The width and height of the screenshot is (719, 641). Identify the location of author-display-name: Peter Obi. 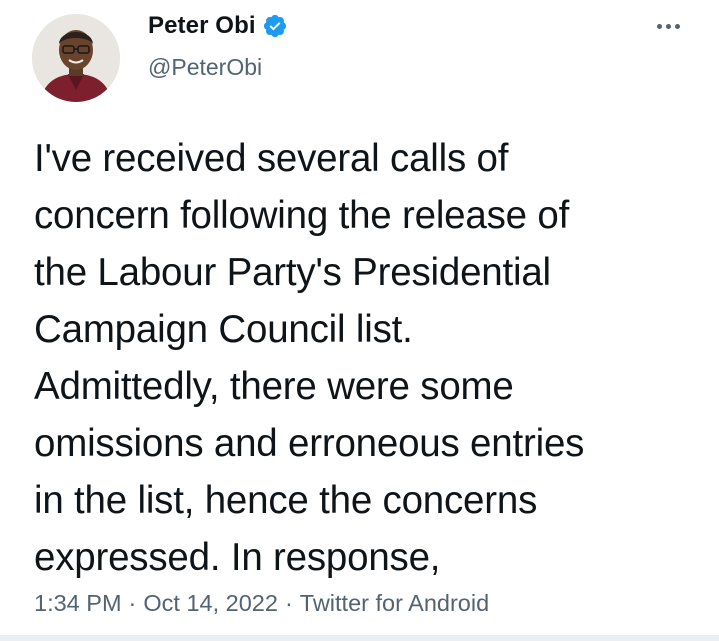
(202, 26).